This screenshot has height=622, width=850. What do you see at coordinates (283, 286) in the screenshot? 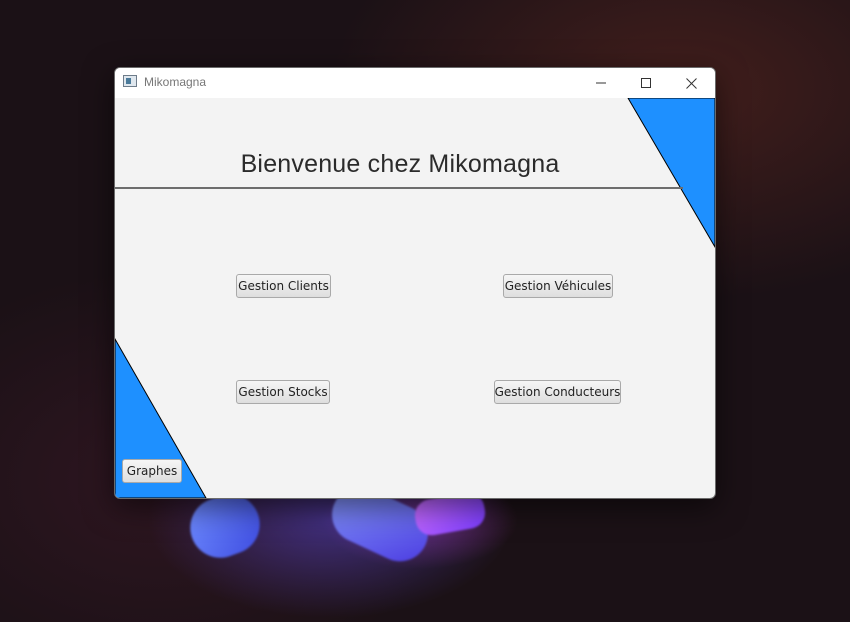
I see `gestion-clients-button: Gestion Clients` at bounding box center [283, 286].